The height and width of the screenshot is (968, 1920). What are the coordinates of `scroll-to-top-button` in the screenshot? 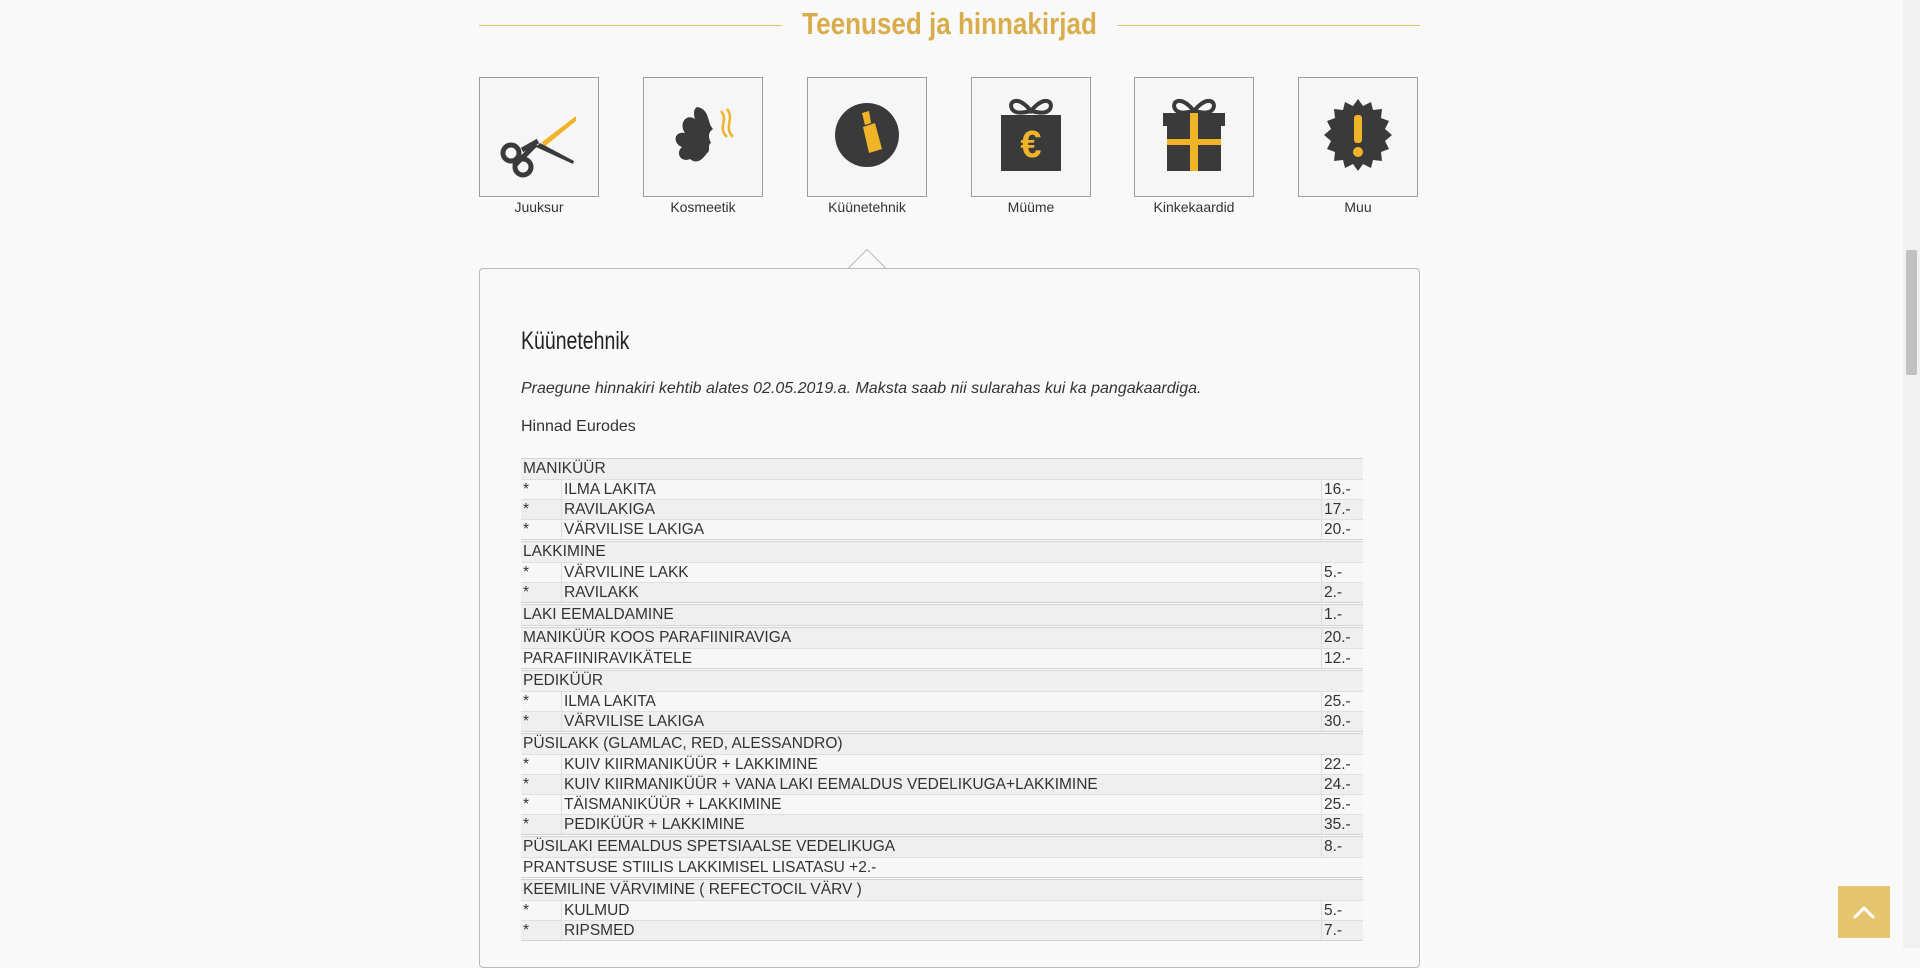 It's located at (1864, 912).